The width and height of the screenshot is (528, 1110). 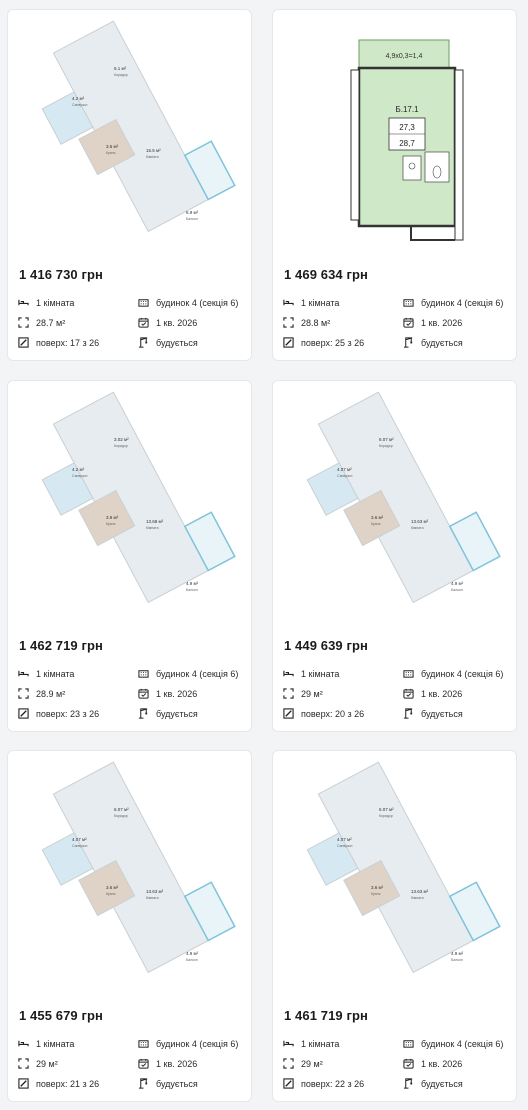 I want to click on plan-bathroom, so click(x=437, y=167).